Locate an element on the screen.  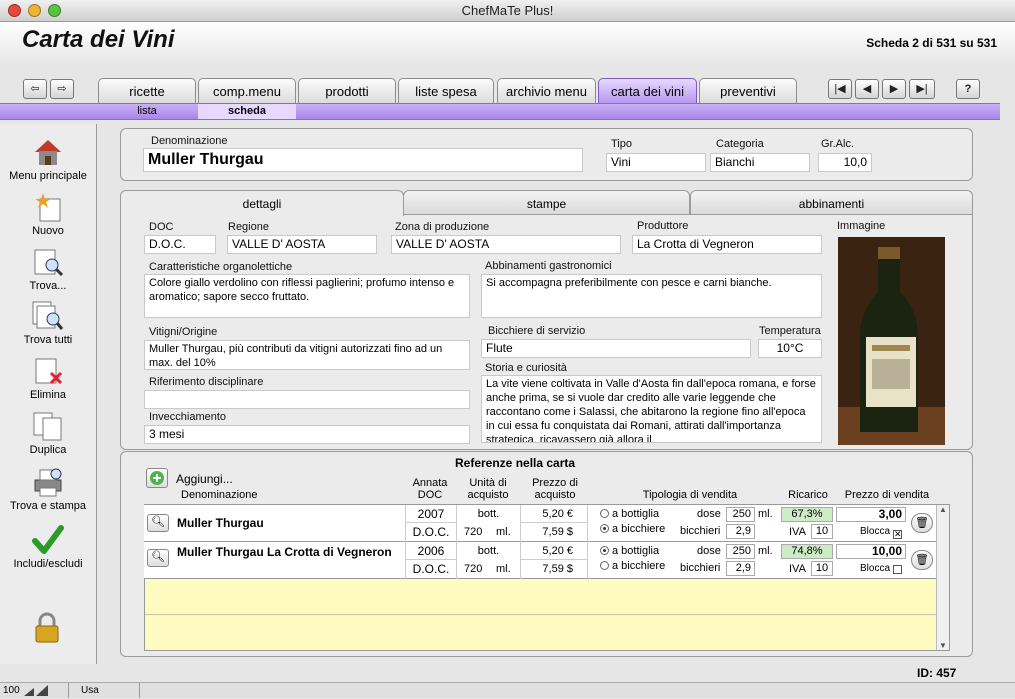
prev-icon: ◀ is located at coordinates (867, 89).